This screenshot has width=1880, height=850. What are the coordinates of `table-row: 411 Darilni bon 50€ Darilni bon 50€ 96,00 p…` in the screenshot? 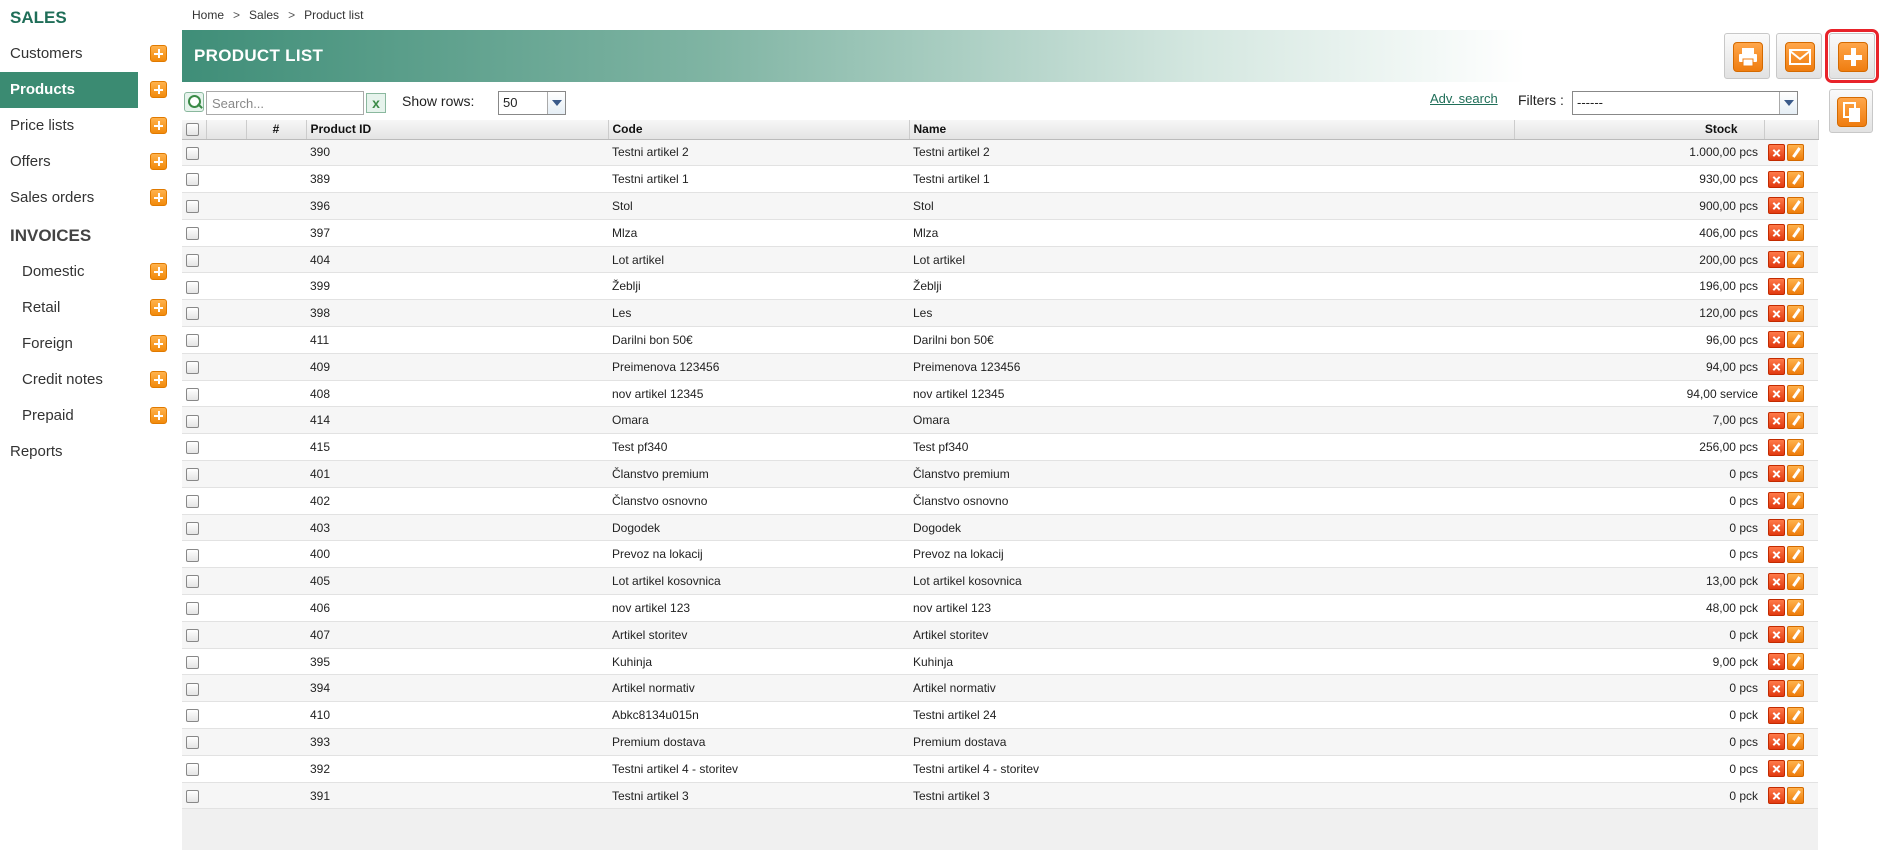 It's located at (1000, 340).